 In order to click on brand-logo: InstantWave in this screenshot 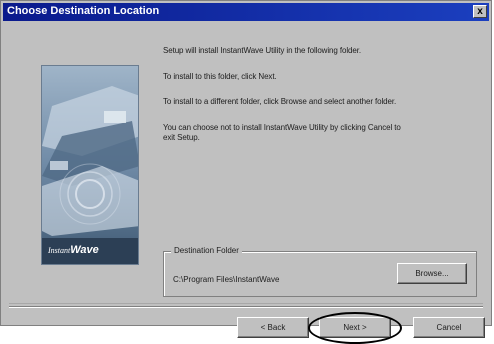, I will do `click(73, 250)`.